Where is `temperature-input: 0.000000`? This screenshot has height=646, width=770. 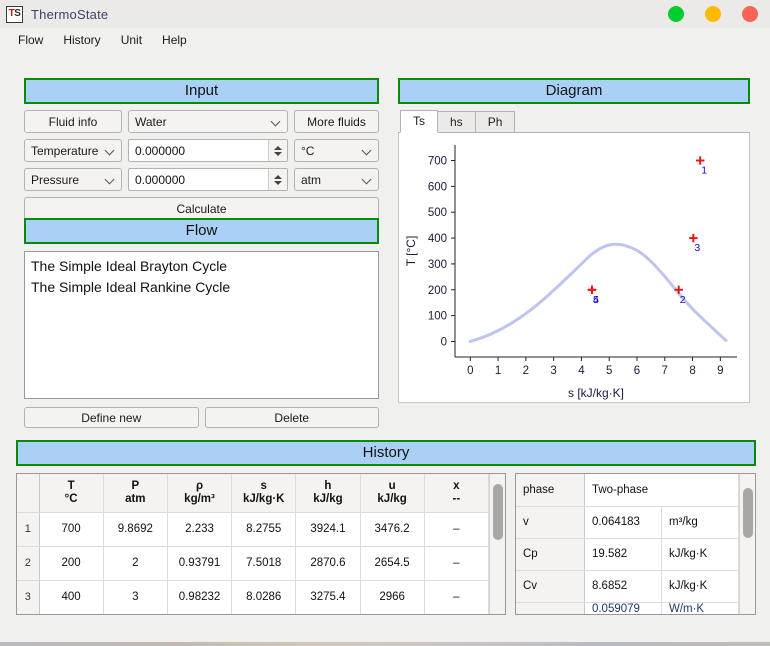
temperature-input: 0.000000 is located at coordinates (208, 150).